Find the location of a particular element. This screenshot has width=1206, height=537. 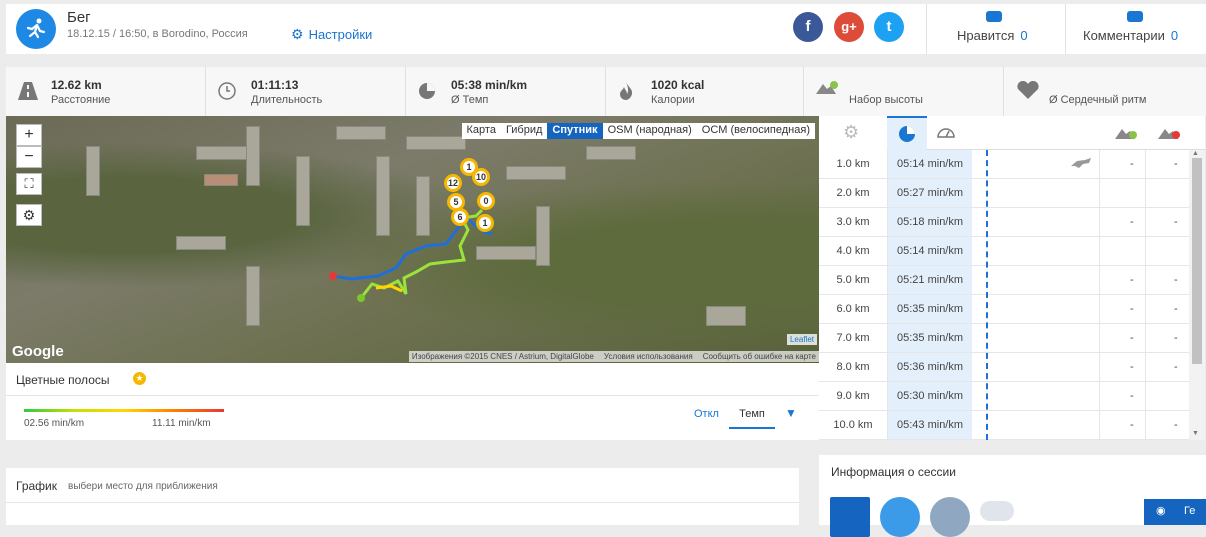

terrain-icon is located at coordinates (950, 517).